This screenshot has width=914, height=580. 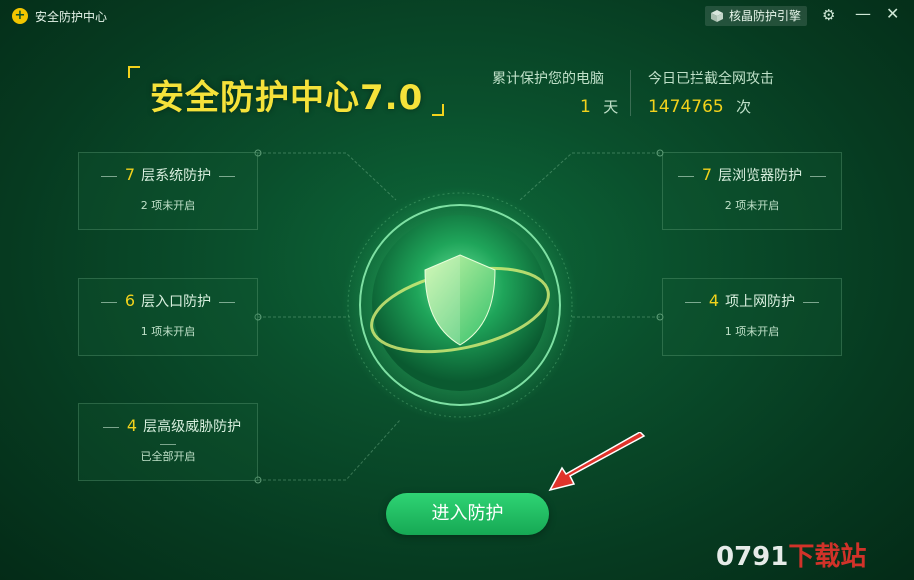 What do you see at coordinates (460, 305) in the screenshot?
I see `shield-orb` at bounding box center [460, 305].